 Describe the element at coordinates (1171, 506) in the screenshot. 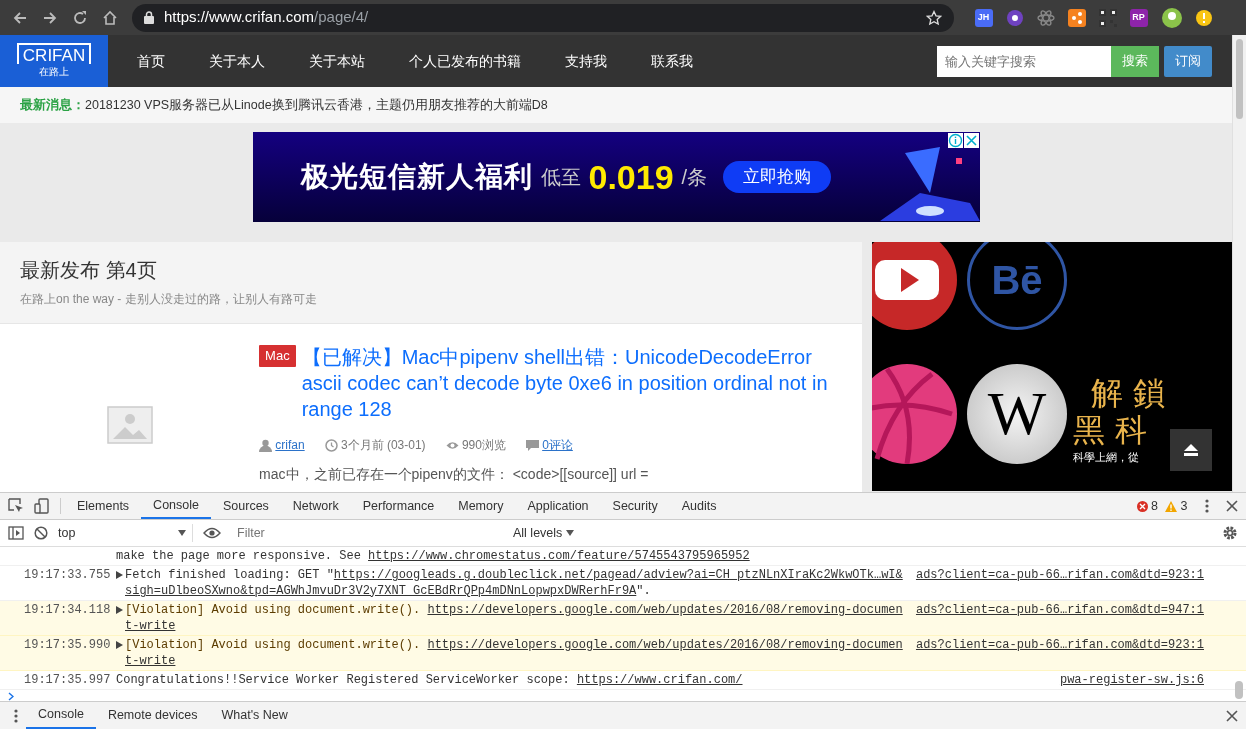

I see `warning-icon` at that location.